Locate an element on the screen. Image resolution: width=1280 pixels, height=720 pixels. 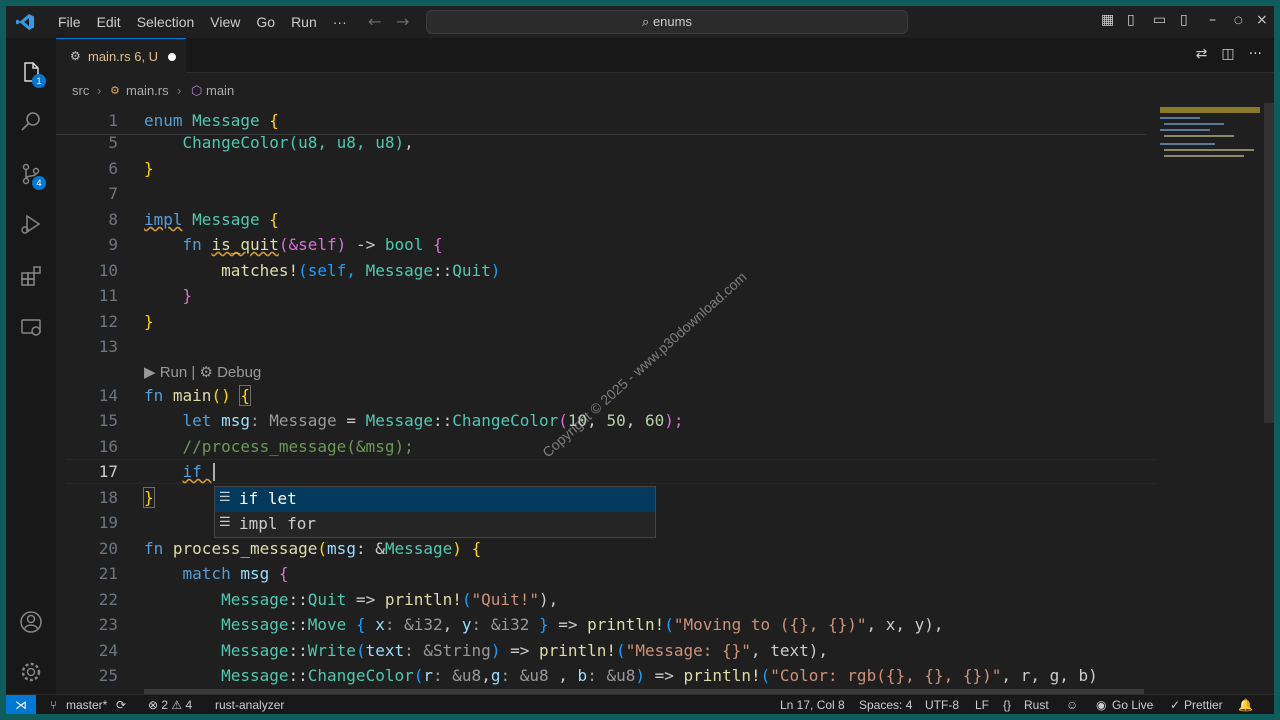
menu-selection: Selection is located at coordinates (166, 22).